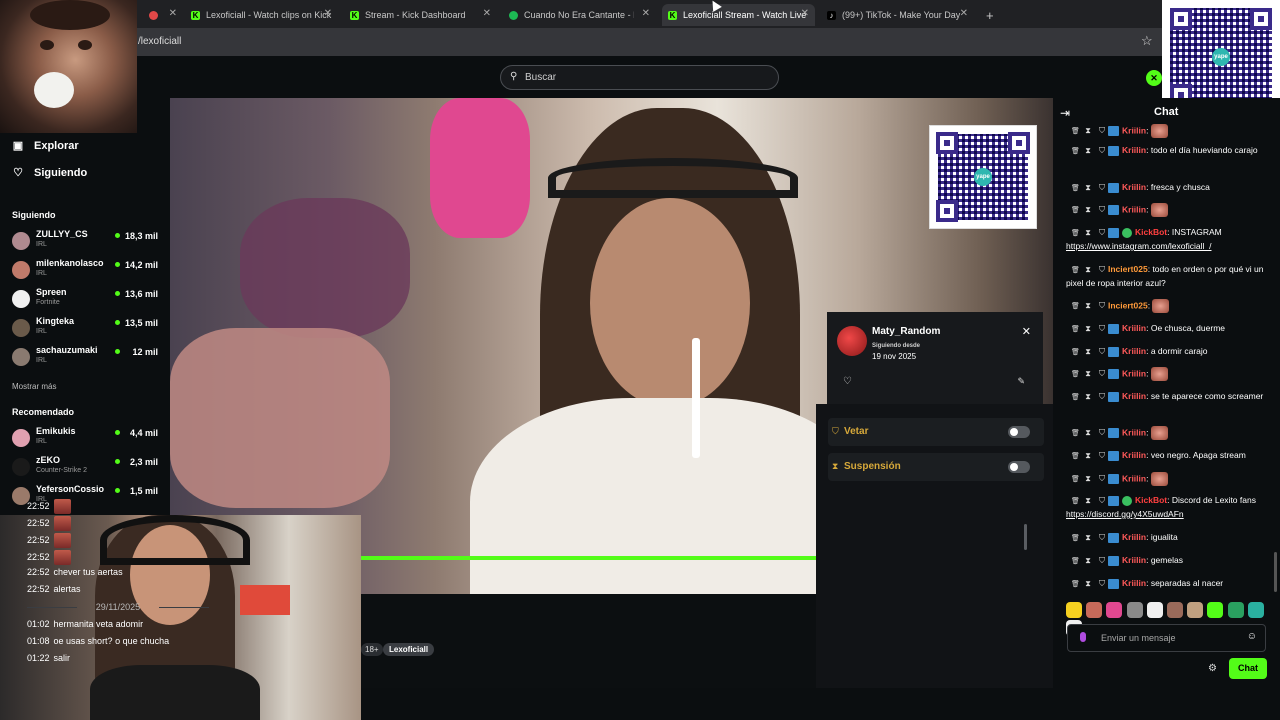  Describe the element at coordinates (1021, 381) in the screenshot. I see `pin-icon: ✎` at that location.